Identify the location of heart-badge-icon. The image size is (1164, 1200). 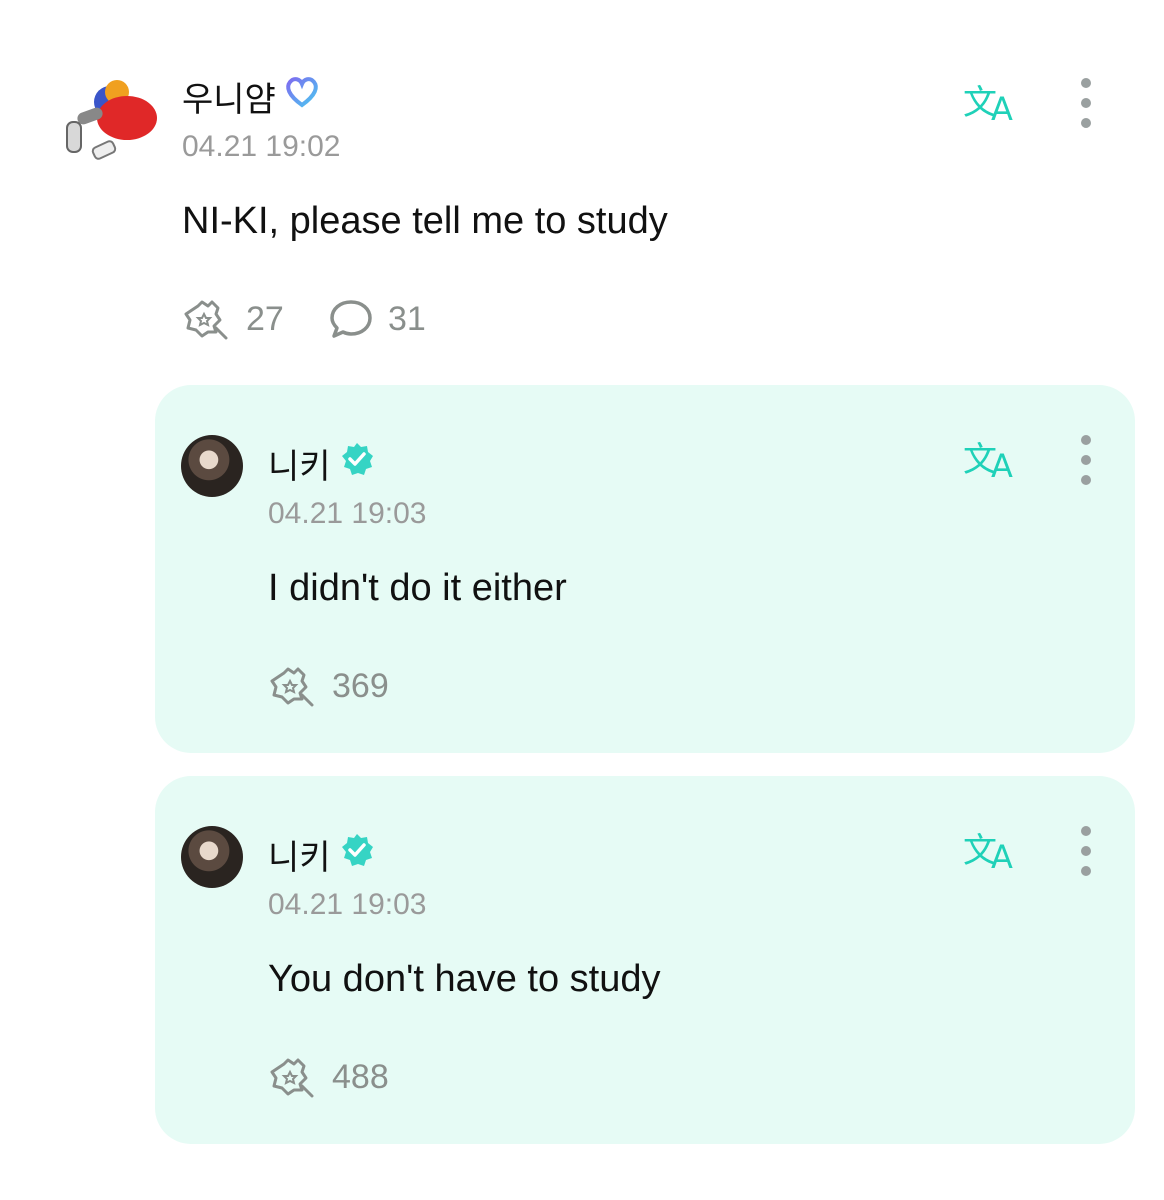
(302, 96).